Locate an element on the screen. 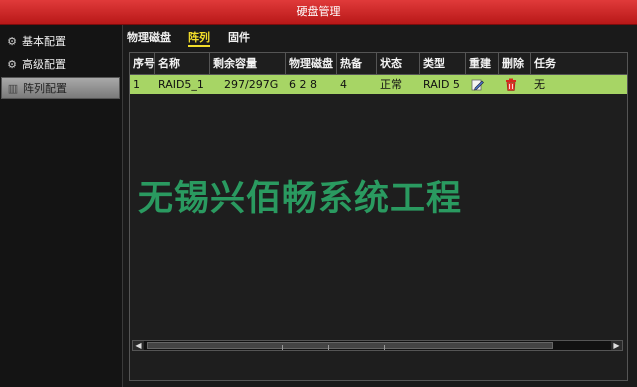 The width and height of the screenshot is (637, 387). window-title: 硬盘管理 is located at coordinates (318, 11).